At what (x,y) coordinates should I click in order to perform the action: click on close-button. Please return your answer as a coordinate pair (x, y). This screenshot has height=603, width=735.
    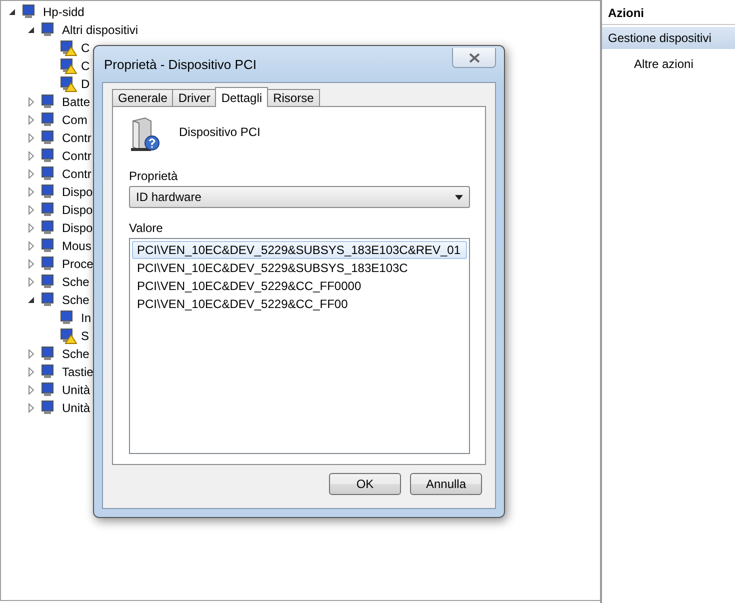
    Looking at the image, I should click on (474, 58).